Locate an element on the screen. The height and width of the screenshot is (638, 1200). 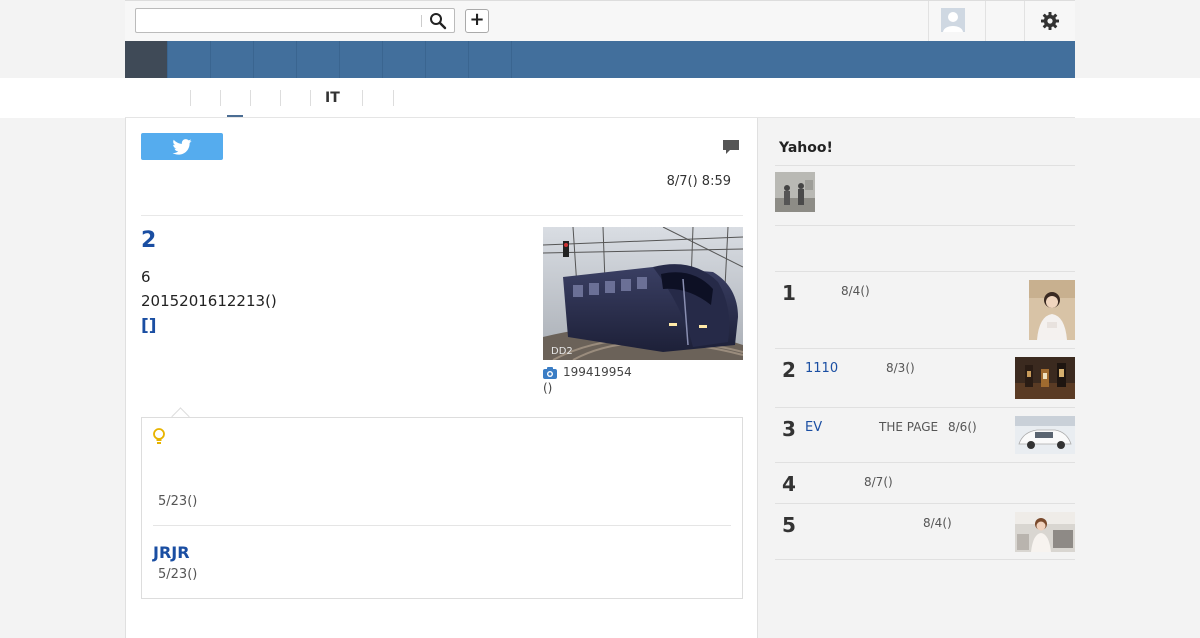
avatar is located at coordinates (953, 20).